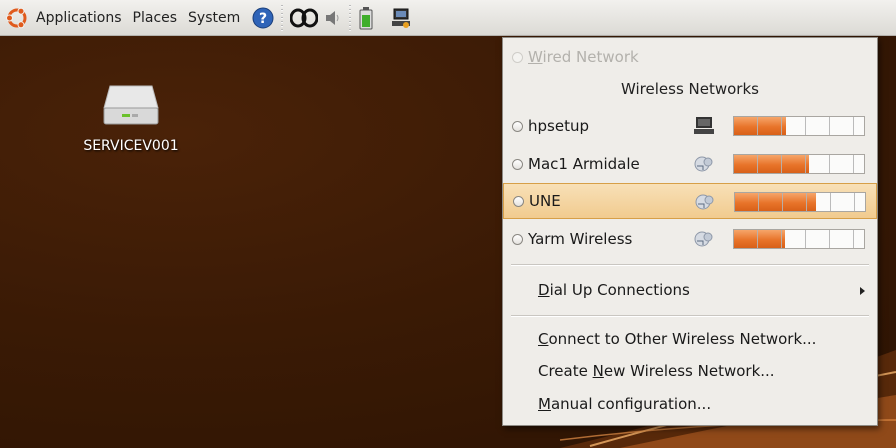 The image size is (896, 448). Describe the element at coordinates (690, 239) in the screenshot. I see `network-item-yarm-wireless: Yarm Wireless` at that location.